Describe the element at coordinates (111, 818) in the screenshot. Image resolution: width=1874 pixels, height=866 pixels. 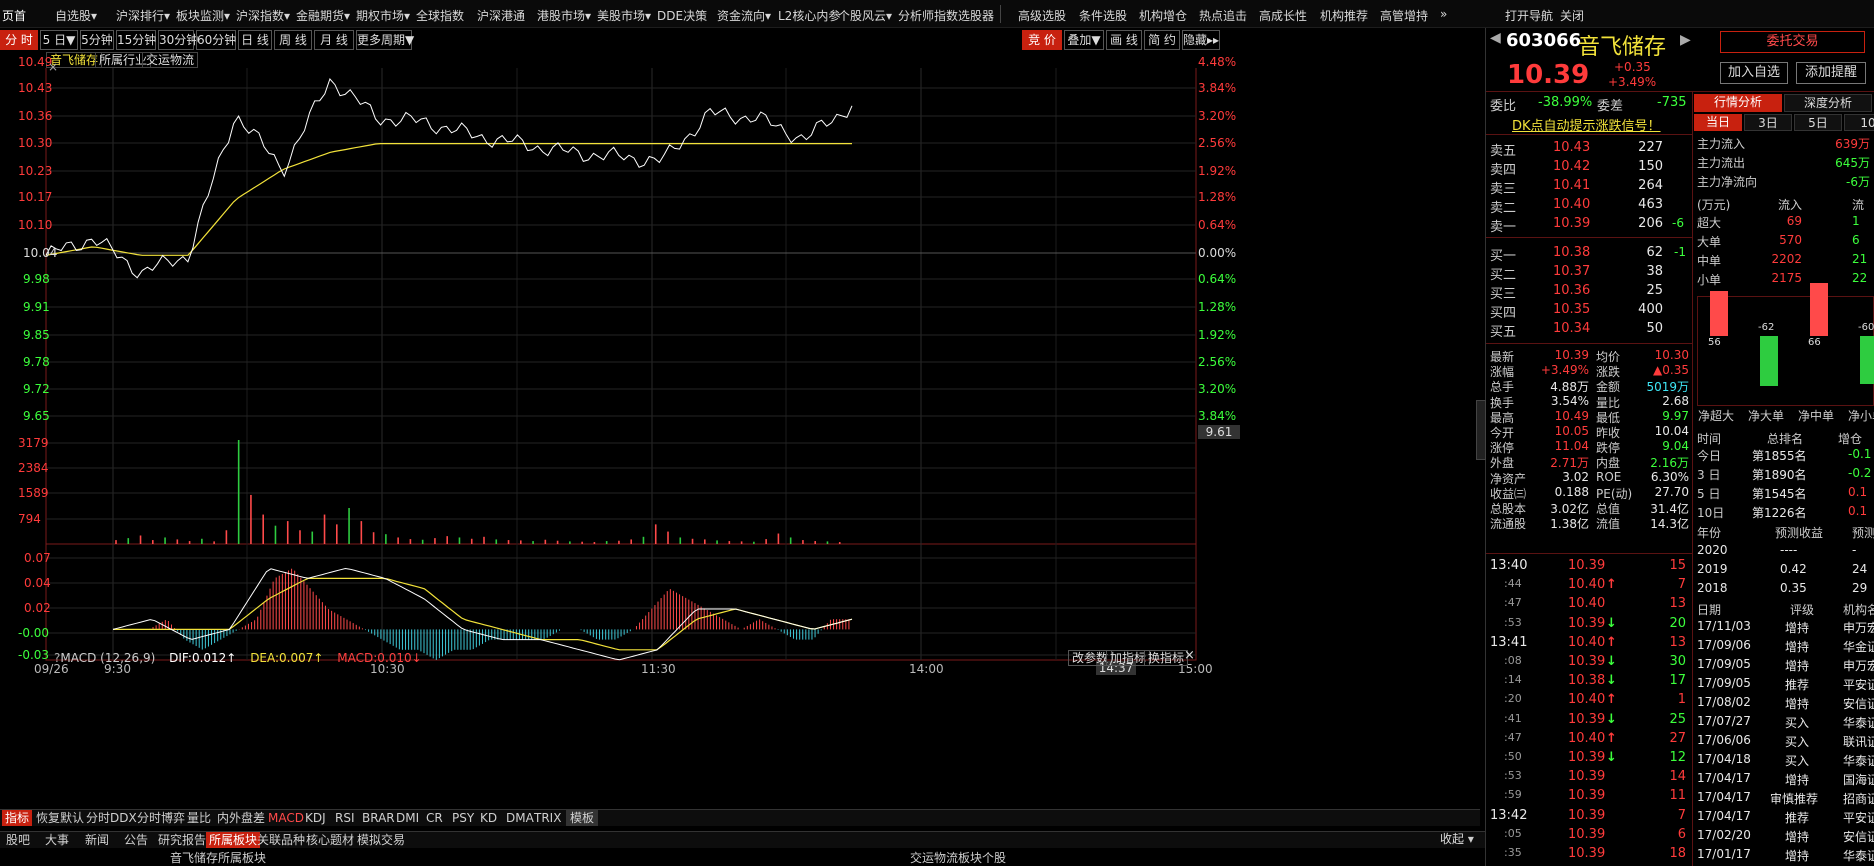
I see `indicator-tab-DDX: 分时DDX` at that location.